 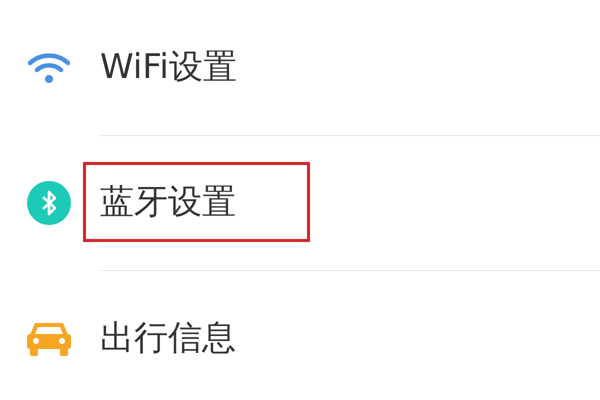 I want to click on wifi-icon, so click(x=49, y=68).